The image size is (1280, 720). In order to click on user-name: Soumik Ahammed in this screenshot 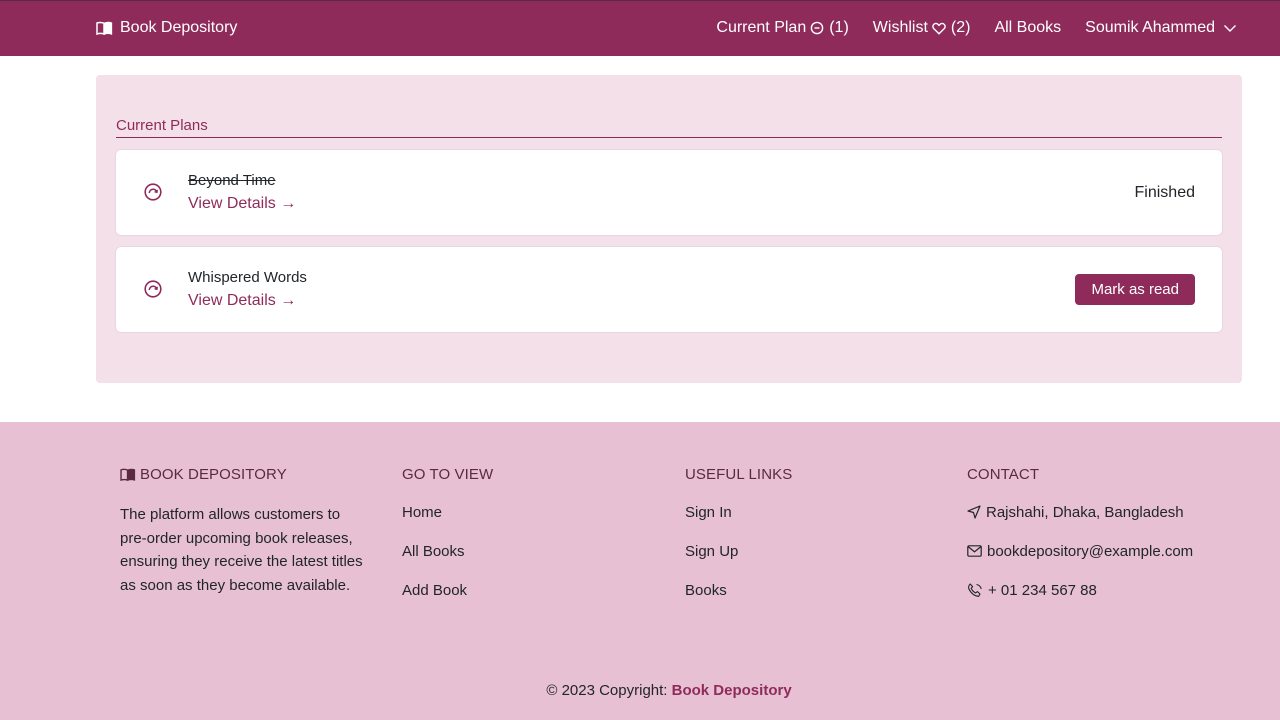, I will do `click(1150, 27)`.